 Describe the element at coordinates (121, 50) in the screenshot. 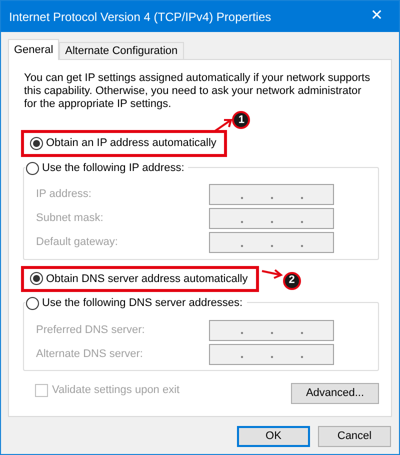

I see `tab: Alternate Configuration` at that location.